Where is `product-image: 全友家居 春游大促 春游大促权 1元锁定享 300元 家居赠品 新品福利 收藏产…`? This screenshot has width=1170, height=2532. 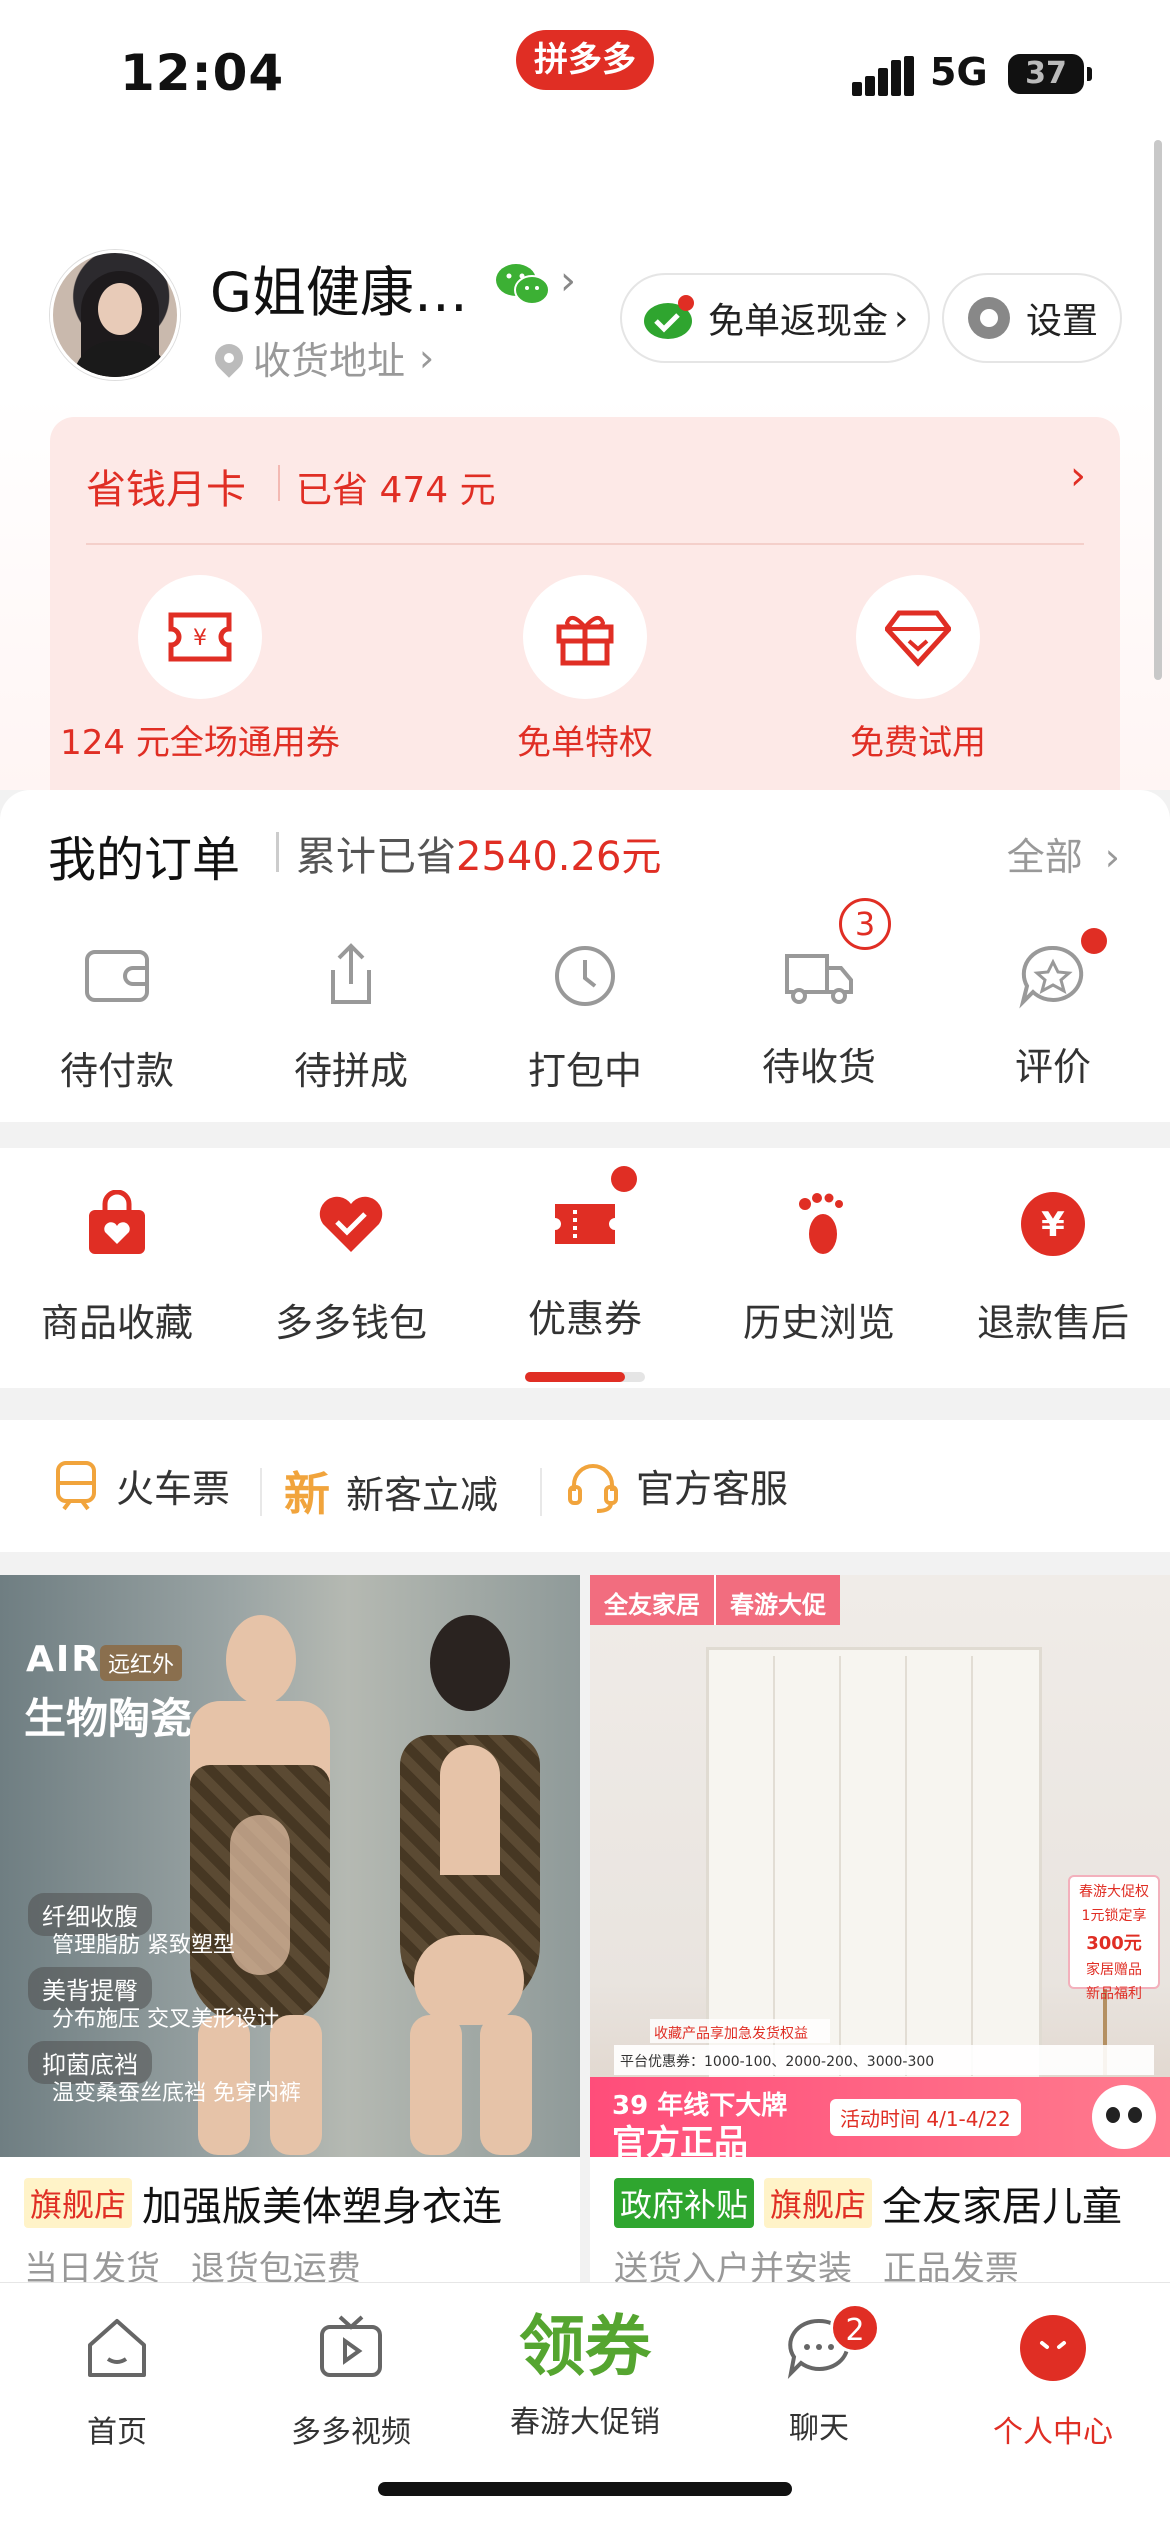 product-image: 全友家居 春游大促 春游大促权 1元锁定享 300元 家居赠品 新品福利 收藏产… is located at coordinates (880, 1866).